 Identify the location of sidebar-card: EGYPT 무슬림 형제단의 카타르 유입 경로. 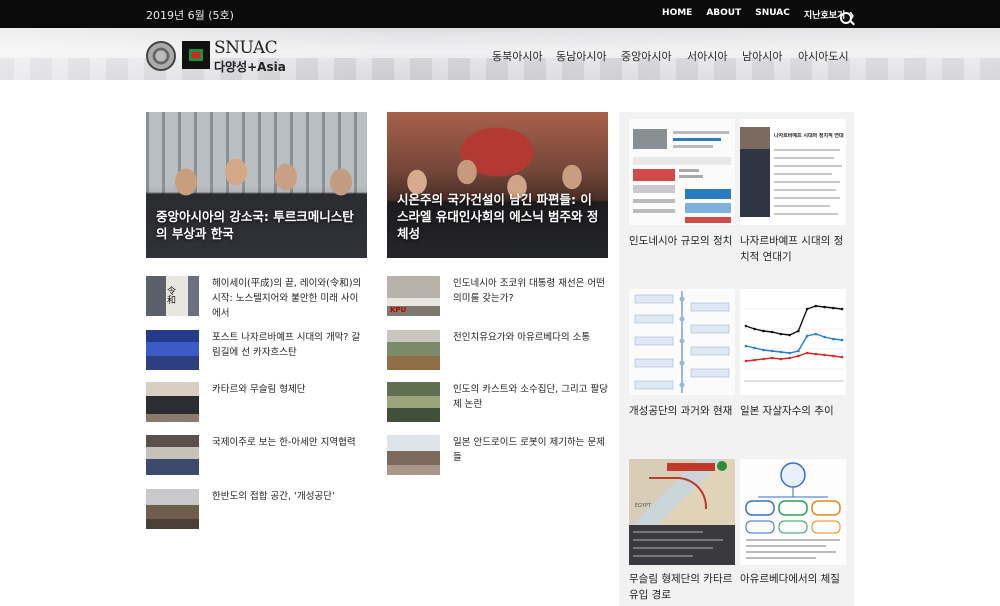
(682, 532).